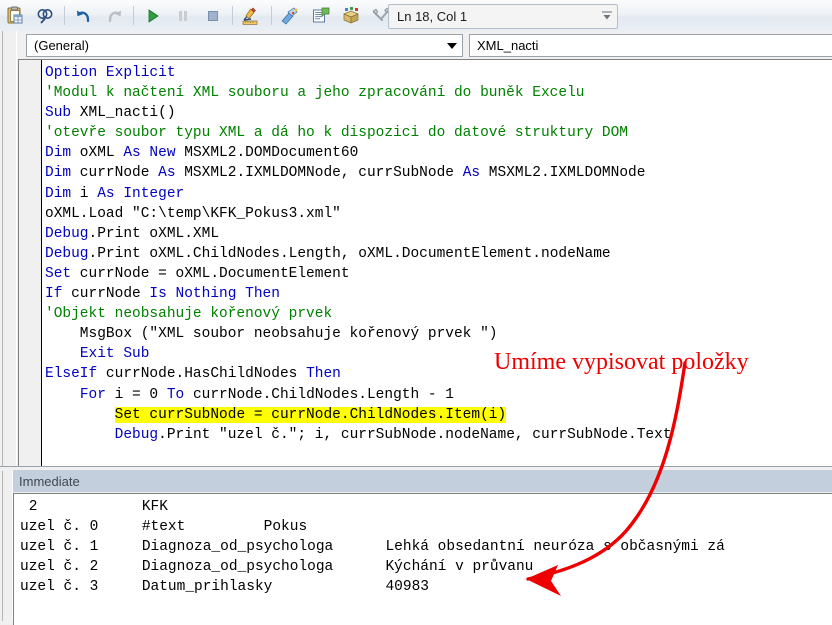  I want to click on position-indicator-text: Ln 18, Col 1, so click(432, 16).